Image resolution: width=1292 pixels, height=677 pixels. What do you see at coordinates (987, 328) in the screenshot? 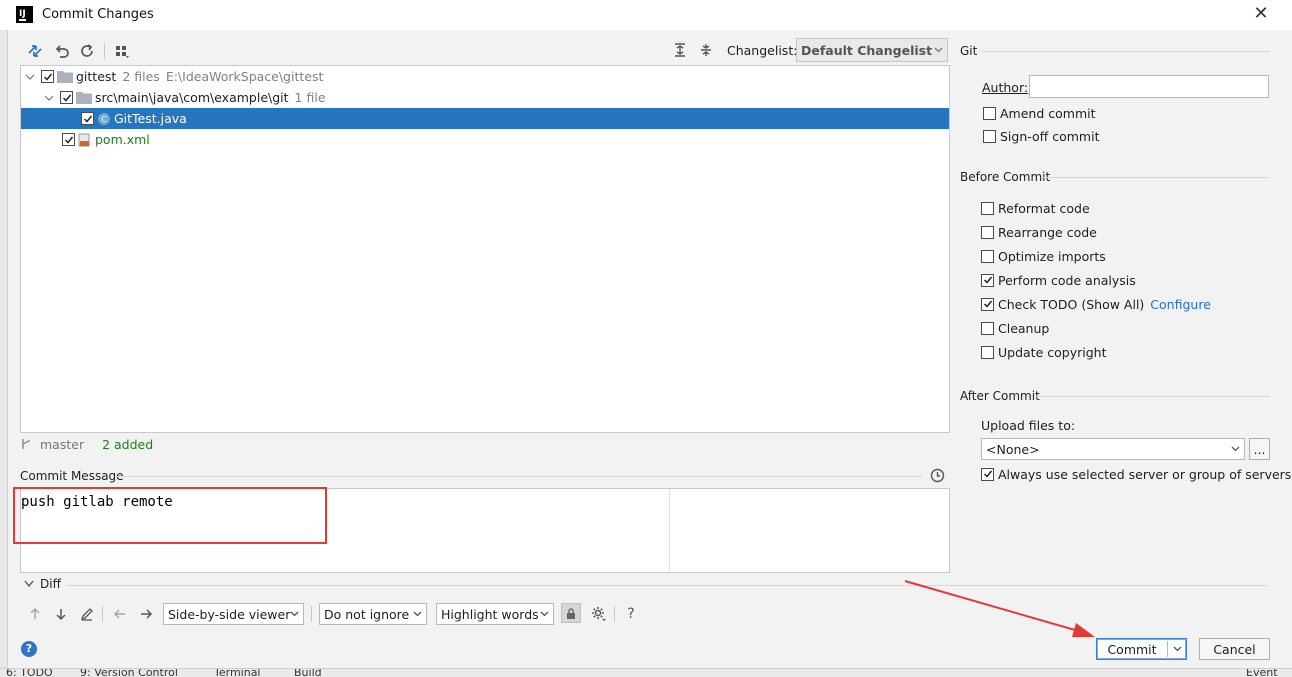
I see `cleanup-checkbox` at bounding box center [987, 328].